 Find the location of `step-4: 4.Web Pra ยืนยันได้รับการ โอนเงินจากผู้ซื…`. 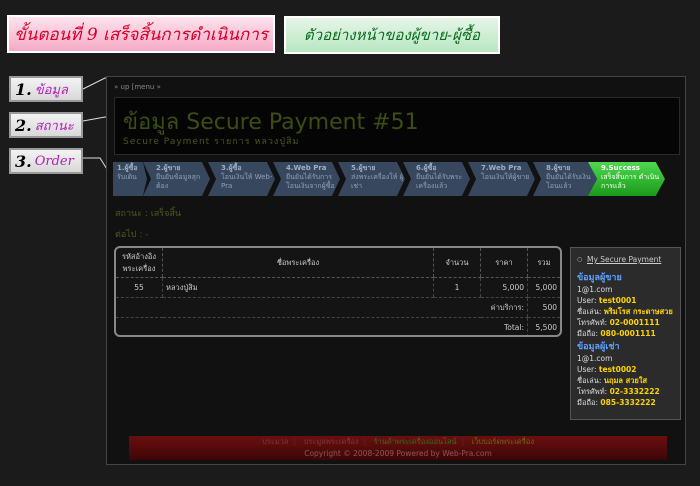

step-4: 4.Web Pra ยืนยันได้รับการ โอนเงินจากผู้ซื… is located at coordinates (306, 179).